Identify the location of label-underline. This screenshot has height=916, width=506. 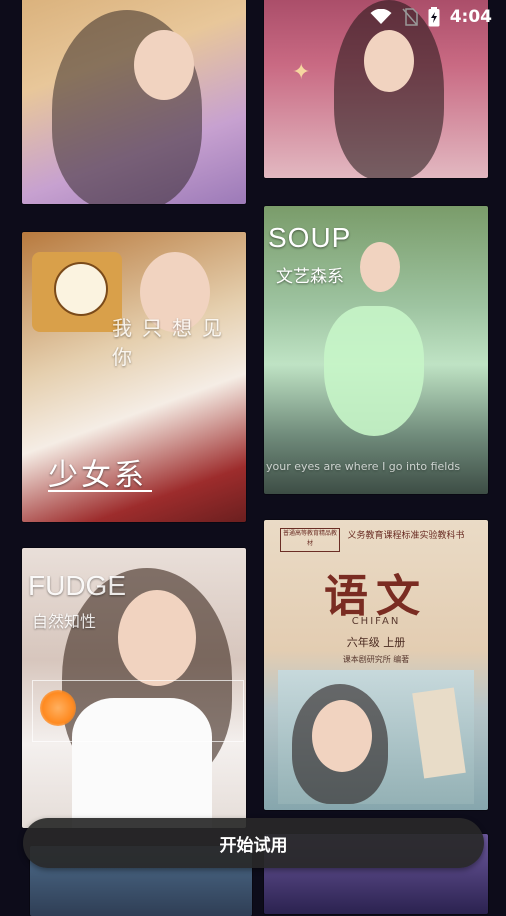
(100, 491).